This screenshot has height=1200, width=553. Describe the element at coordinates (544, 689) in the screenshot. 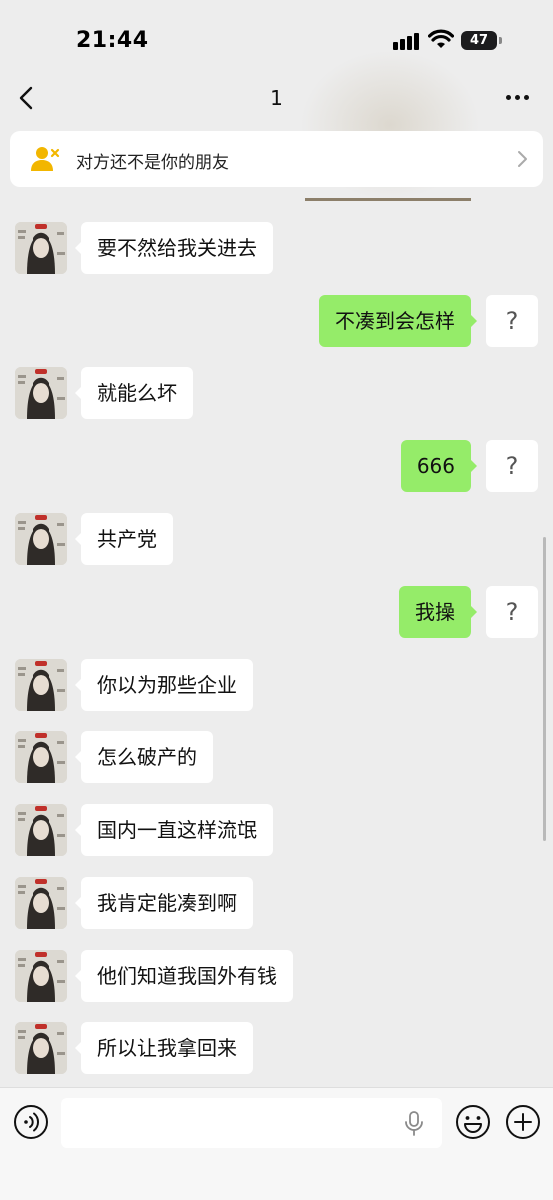

I see `chat-scrollbar` at that location.